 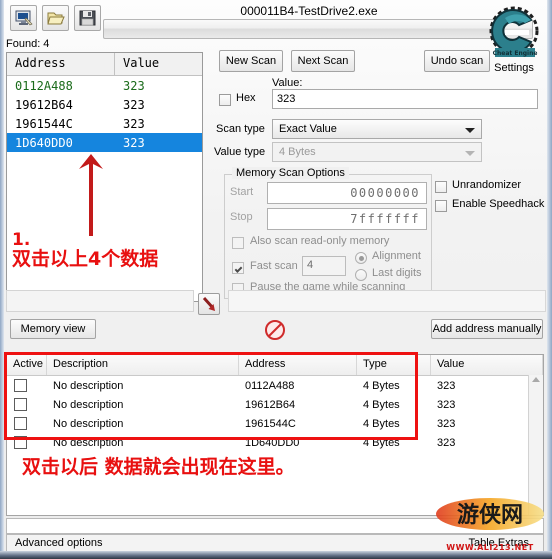 I want to click on scan-status-field, so click(x=100, y=301).